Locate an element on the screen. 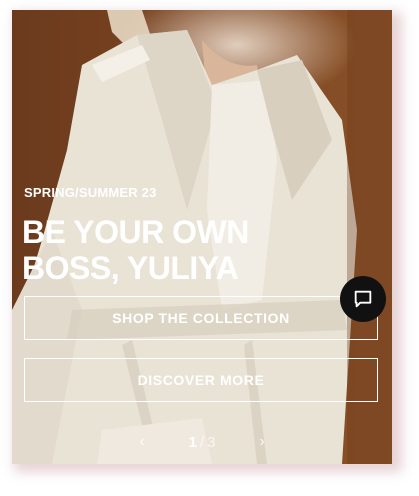 This screenshot has height=496, width=419. chevron-left-icon: ‹ is located at coordinates (141, 442).